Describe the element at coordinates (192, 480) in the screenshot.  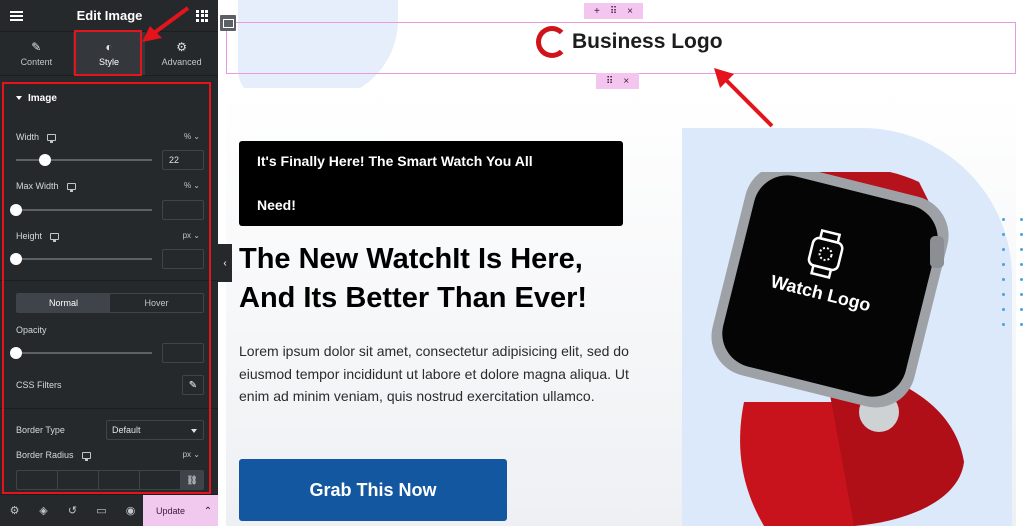
I see `link-icon: ⛓` at that location.